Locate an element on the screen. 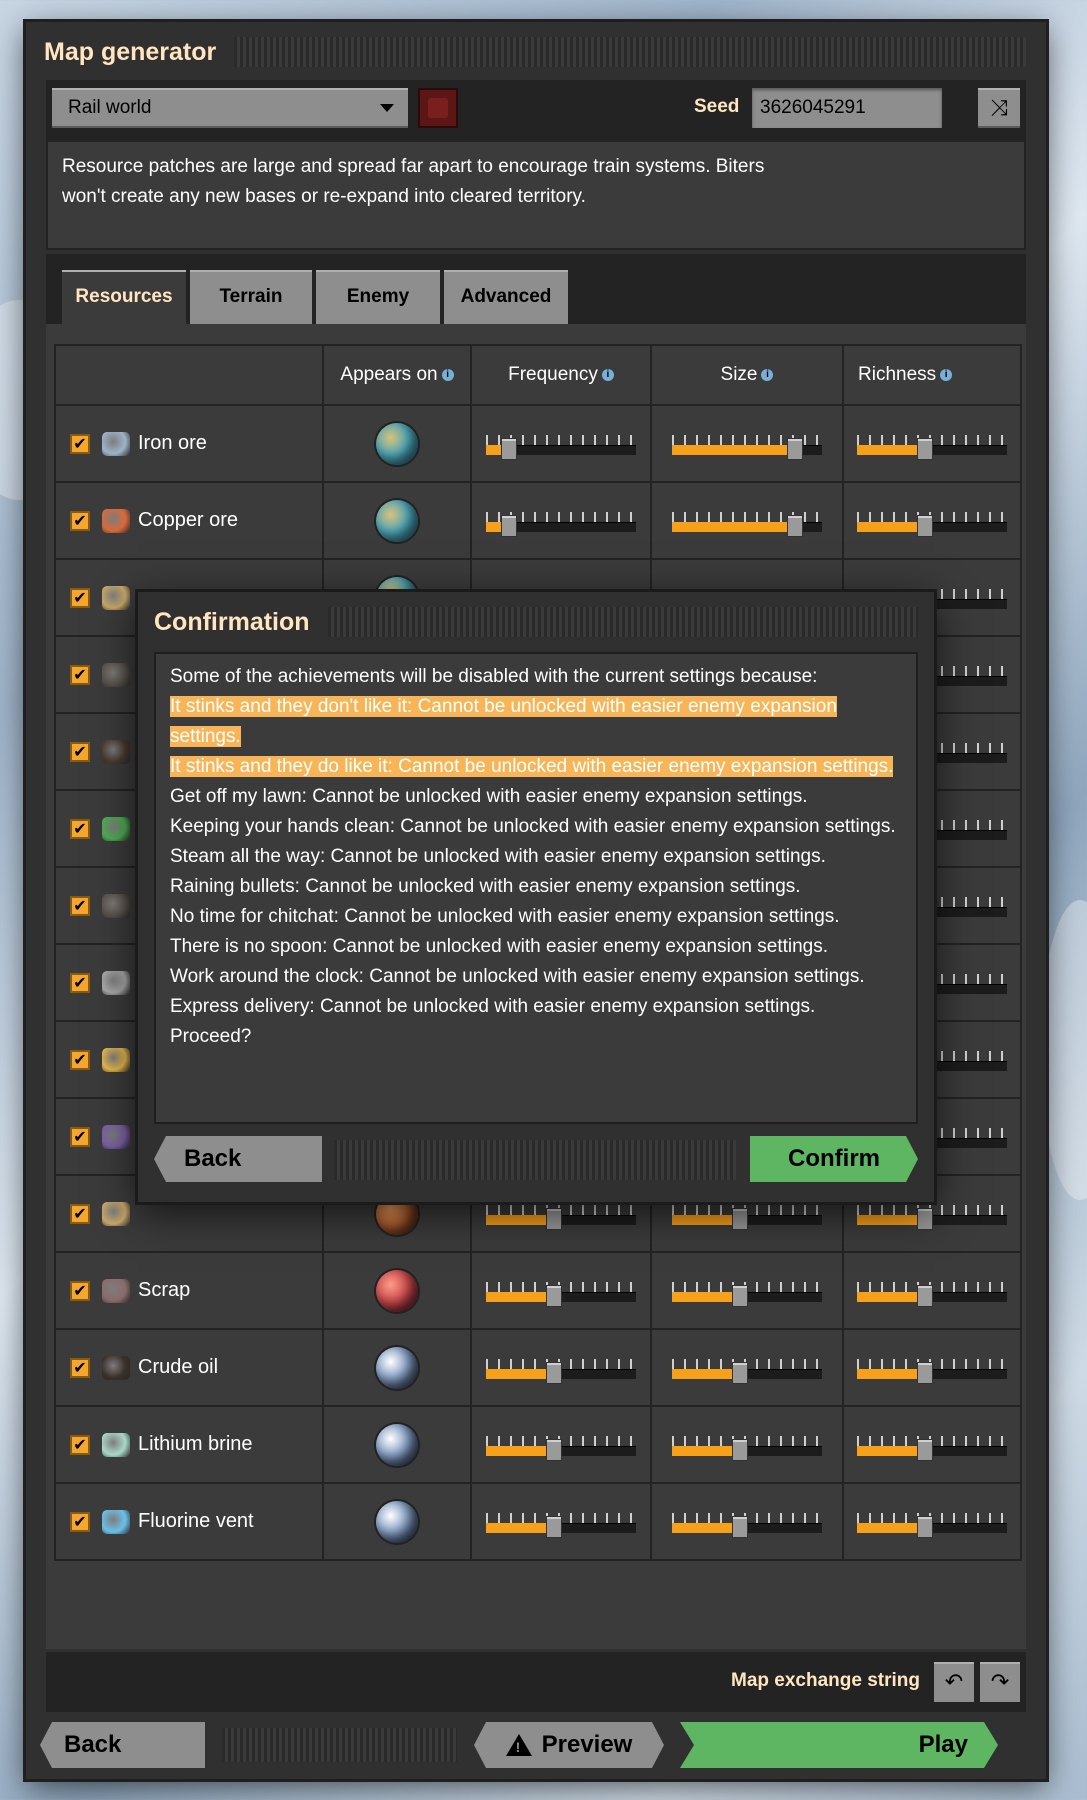  preview-button: Preview is located at coordinates (569, 1745).